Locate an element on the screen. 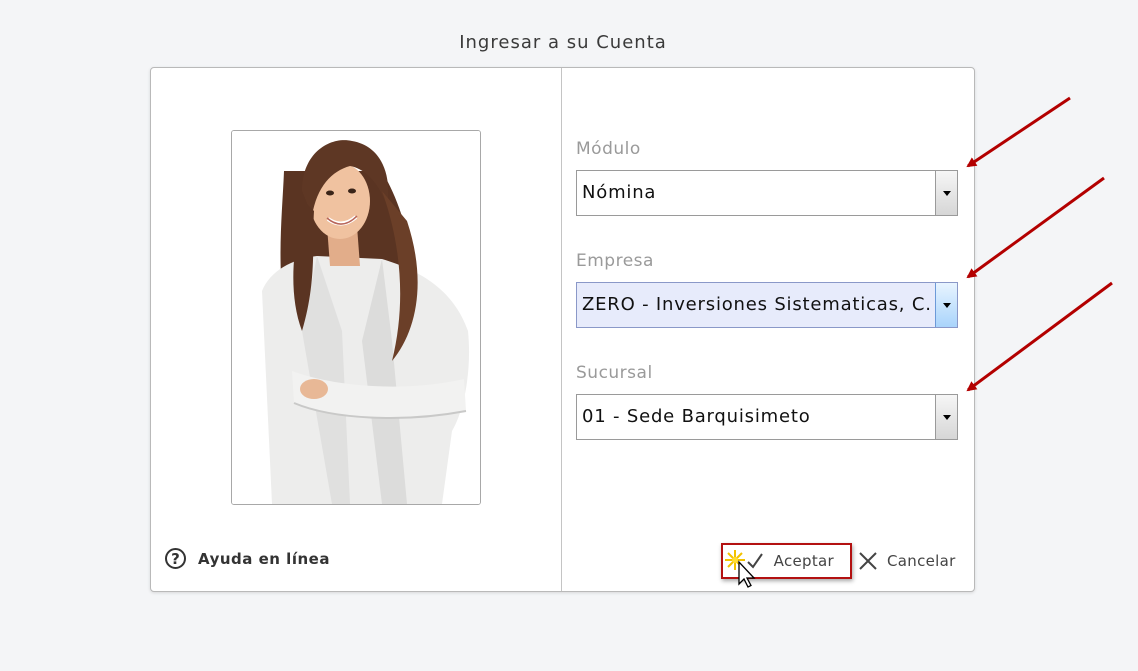 The height and width of the screenshot is (671, 1138). annotation-arrow-modulo is located at coordinates (1018, 132).